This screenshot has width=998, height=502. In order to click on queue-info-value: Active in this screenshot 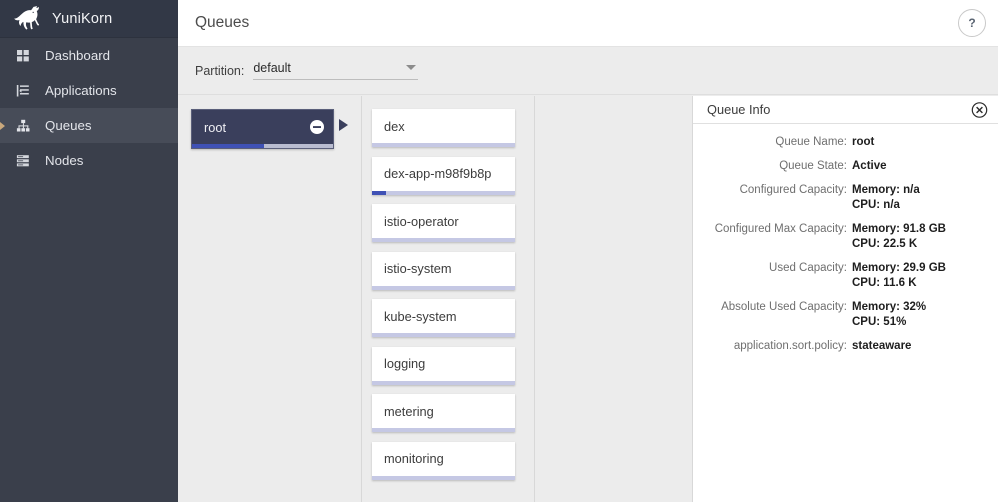, I will do `click(869, 166)`.